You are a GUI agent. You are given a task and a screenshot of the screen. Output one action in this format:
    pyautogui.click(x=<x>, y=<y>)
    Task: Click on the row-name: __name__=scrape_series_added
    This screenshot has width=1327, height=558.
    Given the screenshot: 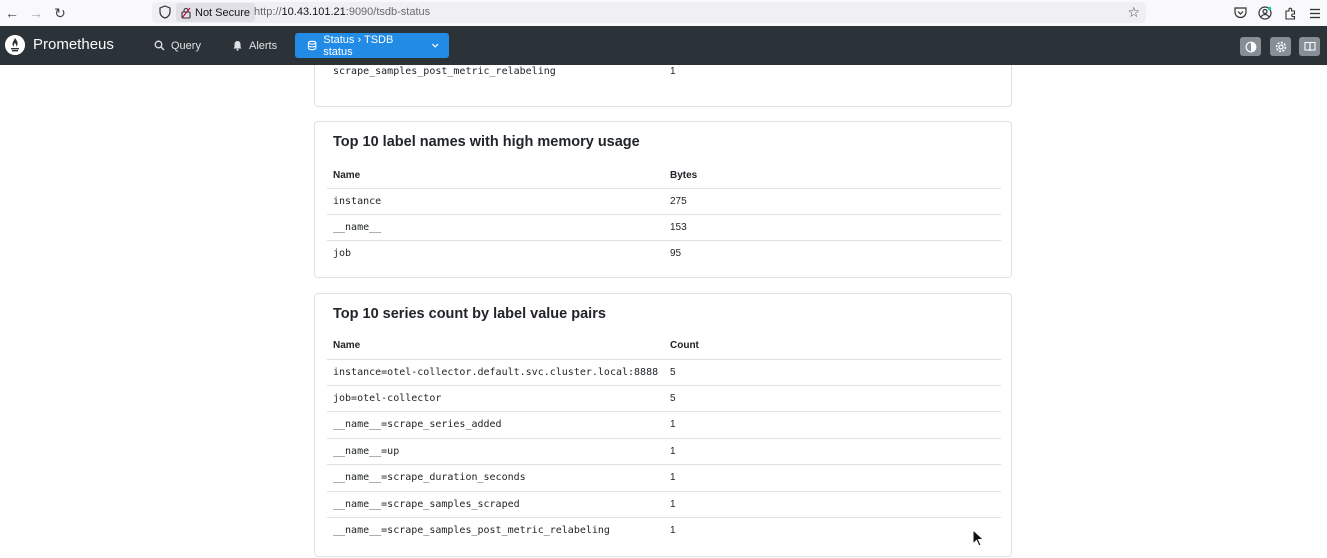 What is the action you would take?
    pyautogui.click(x=417, y=424)
    